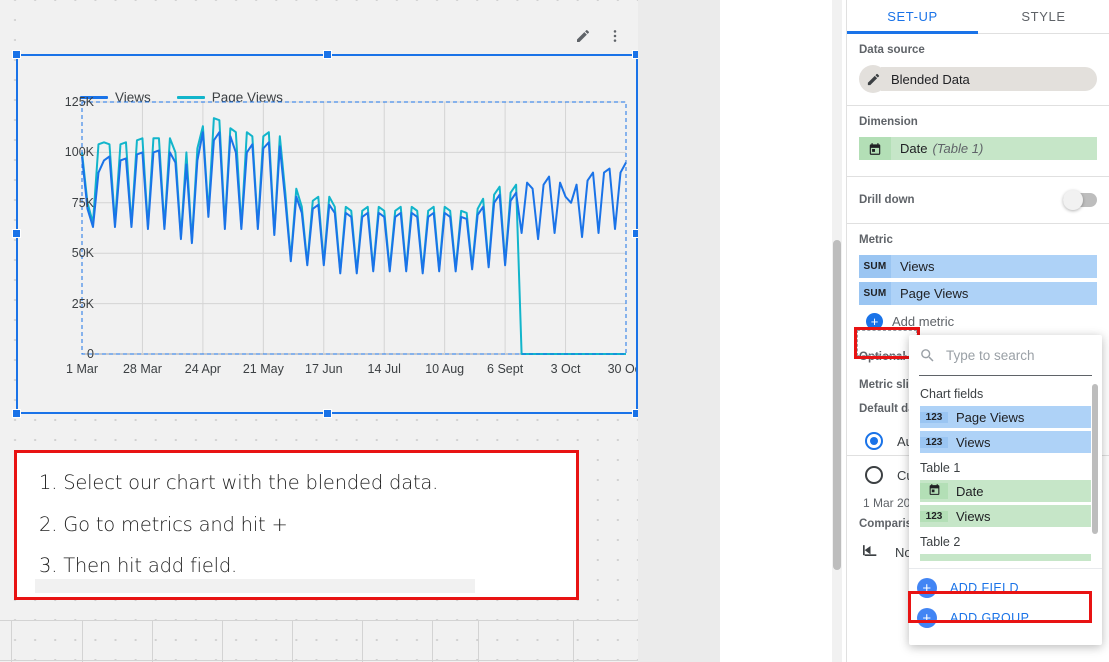 This screenshot has width=1109, height=662. What do you see at coordinates (887, 200) in the screenshot?
I see `drill-down-label: Drill down` at bounding box center [887, 200].